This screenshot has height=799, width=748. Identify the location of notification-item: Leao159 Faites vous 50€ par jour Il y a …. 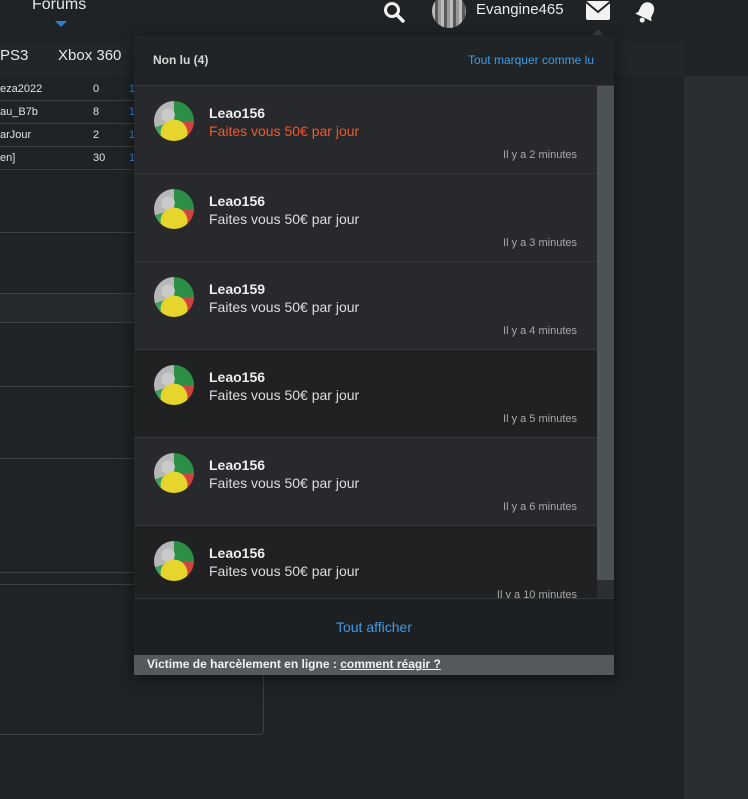
(365, 306).